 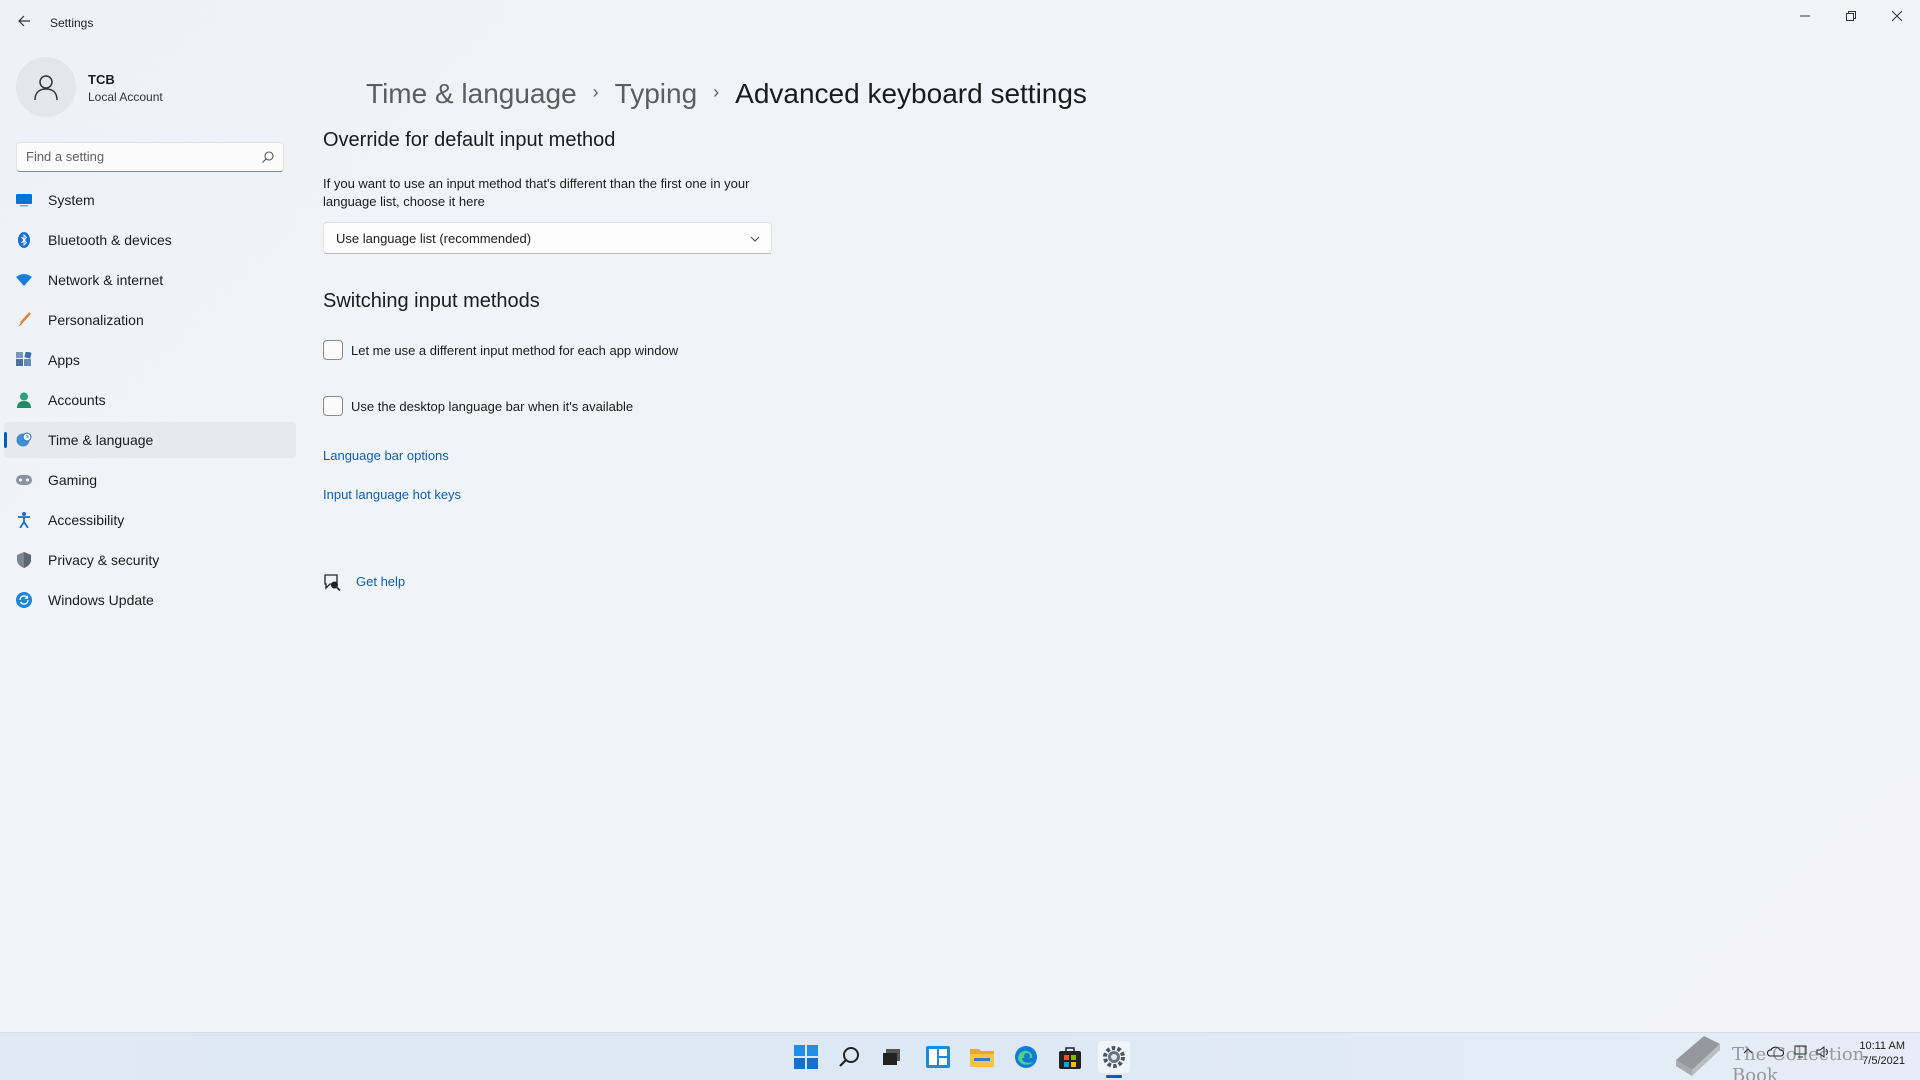 What do you see at coordinates (106, 280) in the screenshot?
I see `sidebar-item-label: Network & internet` at bounding box center [106, 280].